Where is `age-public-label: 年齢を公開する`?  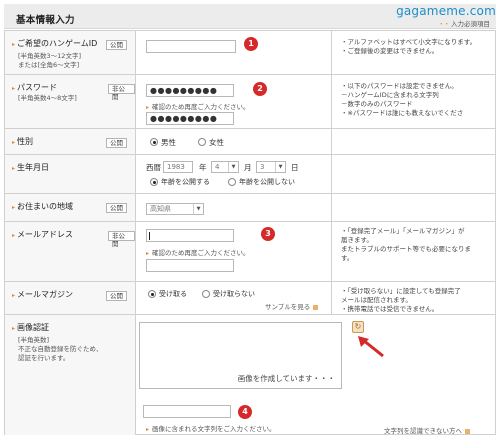
age-public-label: 年齢を公開する is located at coordinates (185, 182).